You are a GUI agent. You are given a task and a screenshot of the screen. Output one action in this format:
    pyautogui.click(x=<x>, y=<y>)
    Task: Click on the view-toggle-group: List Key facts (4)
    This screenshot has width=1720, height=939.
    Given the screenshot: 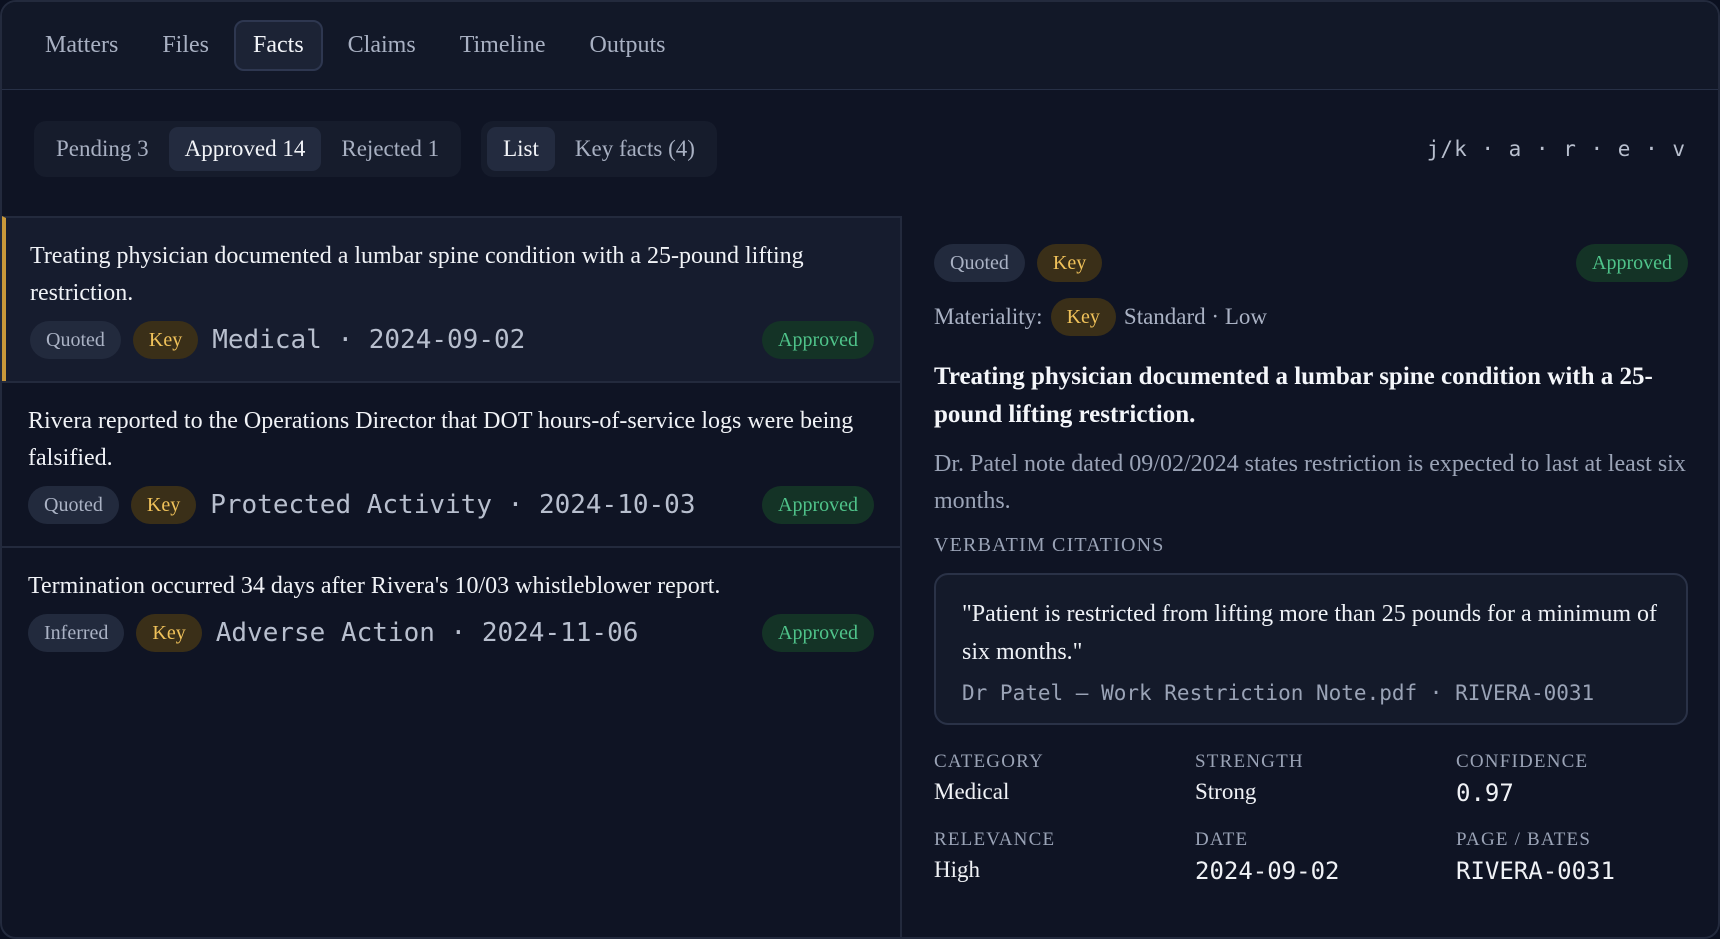 What is the action you would take?
    pyautogui.click(x=599, y=149)
    